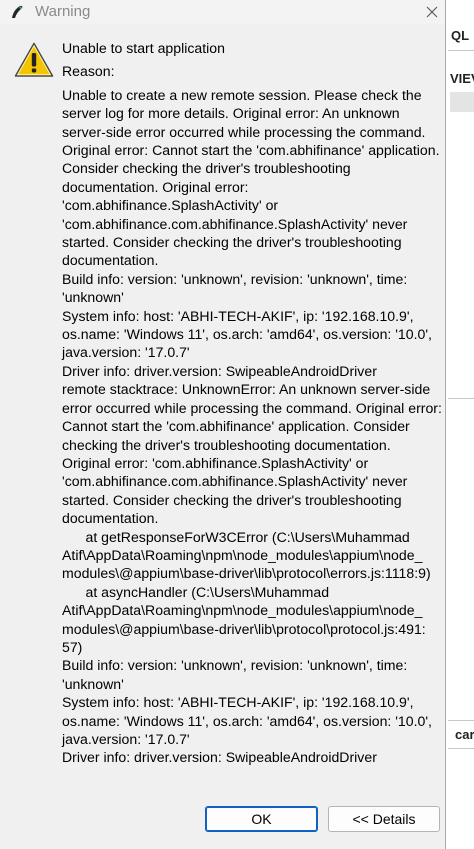 The image size is (474, 849). Describe the element at coordinates (460, 35) in the screenshot. I see `background-tab-label: QL` at that location.